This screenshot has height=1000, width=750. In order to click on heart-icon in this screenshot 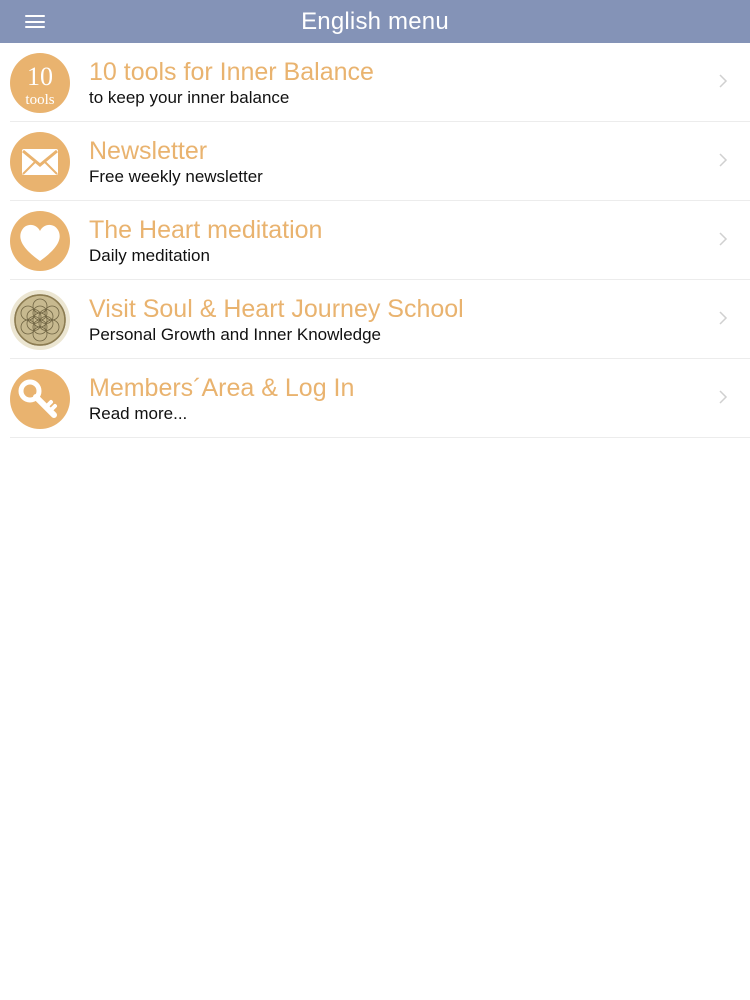, I will do `click(40, 241)`.